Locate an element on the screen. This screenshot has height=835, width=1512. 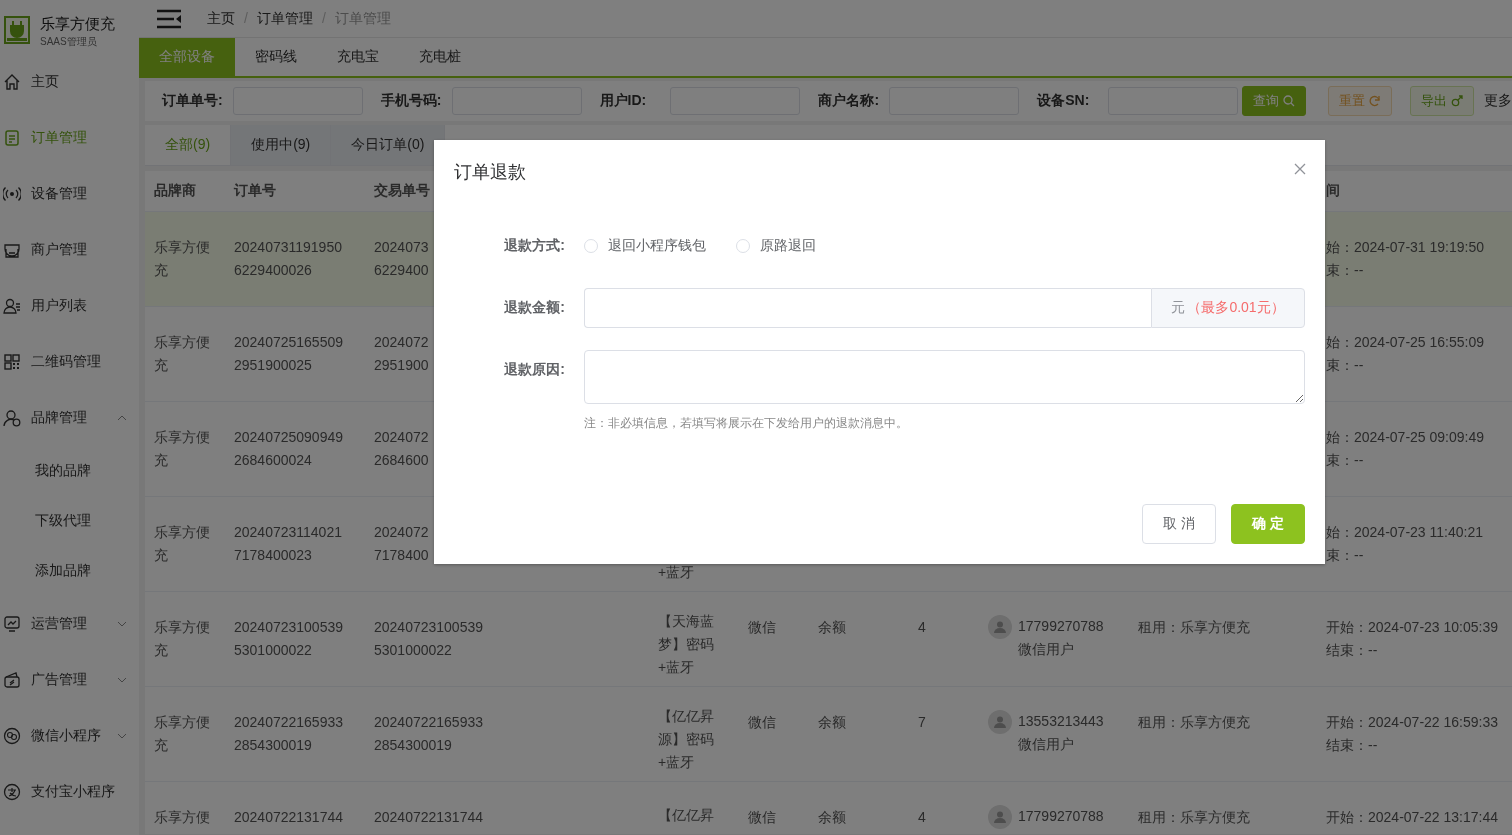
tab: 充电桩 is located at coordinates (440, 57).